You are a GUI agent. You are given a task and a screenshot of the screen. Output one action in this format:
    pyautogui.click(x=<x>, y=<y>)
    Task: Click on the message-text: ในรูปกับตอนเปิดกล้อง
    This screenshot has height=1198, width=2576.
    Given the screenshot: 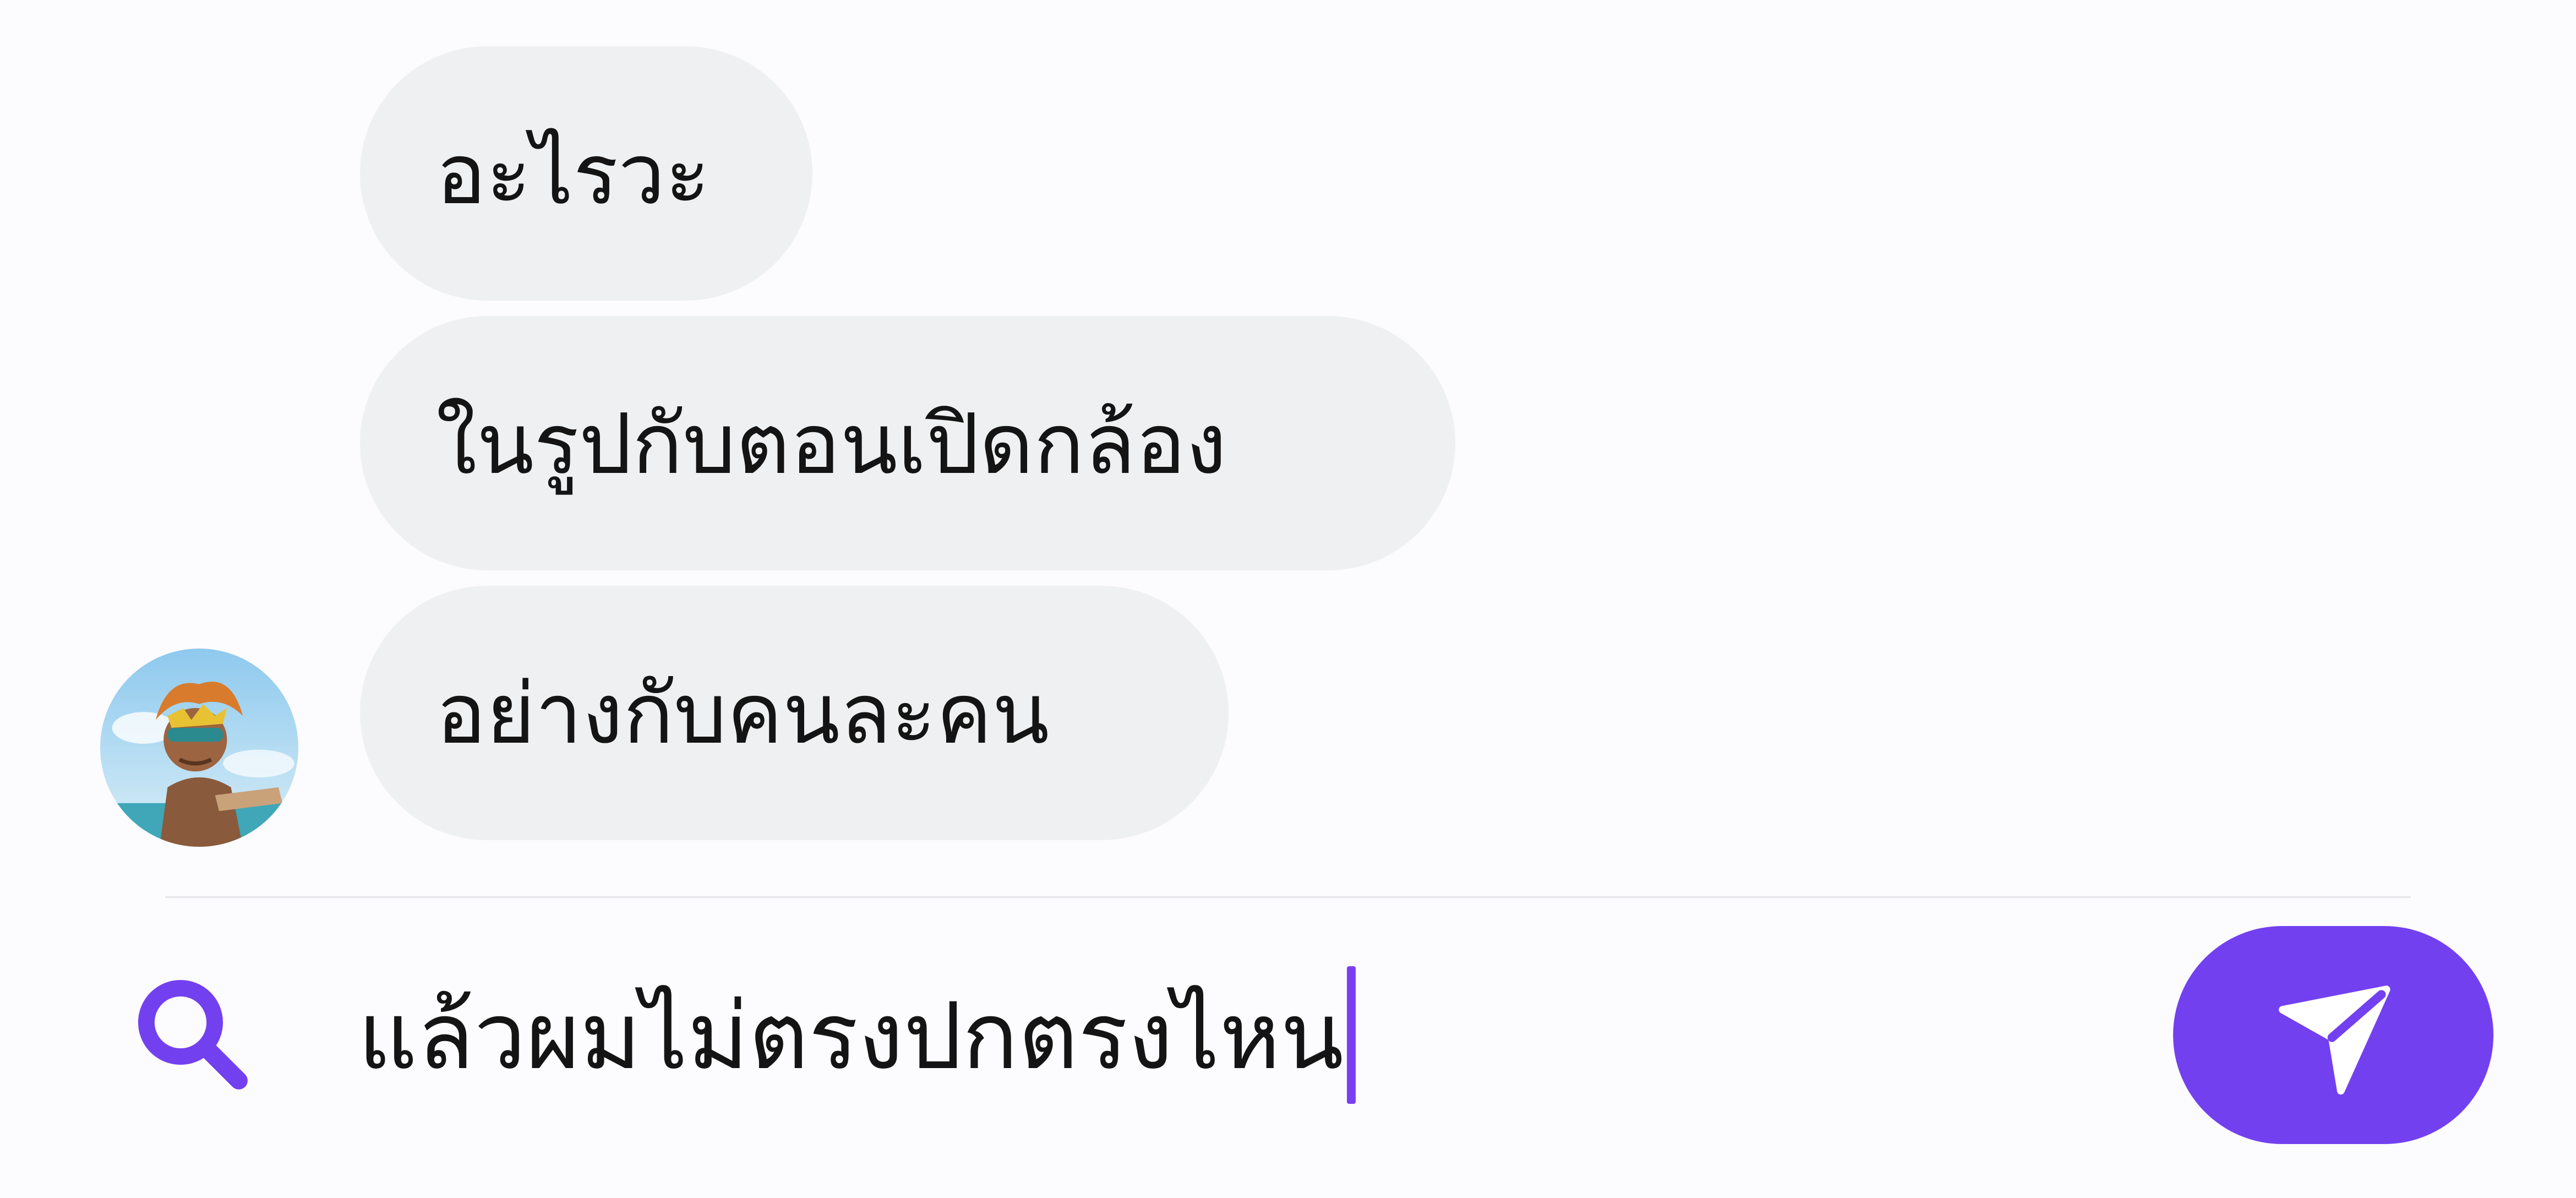 What is the action you would take?
    pyautogui.click(x=832, y=444)
    